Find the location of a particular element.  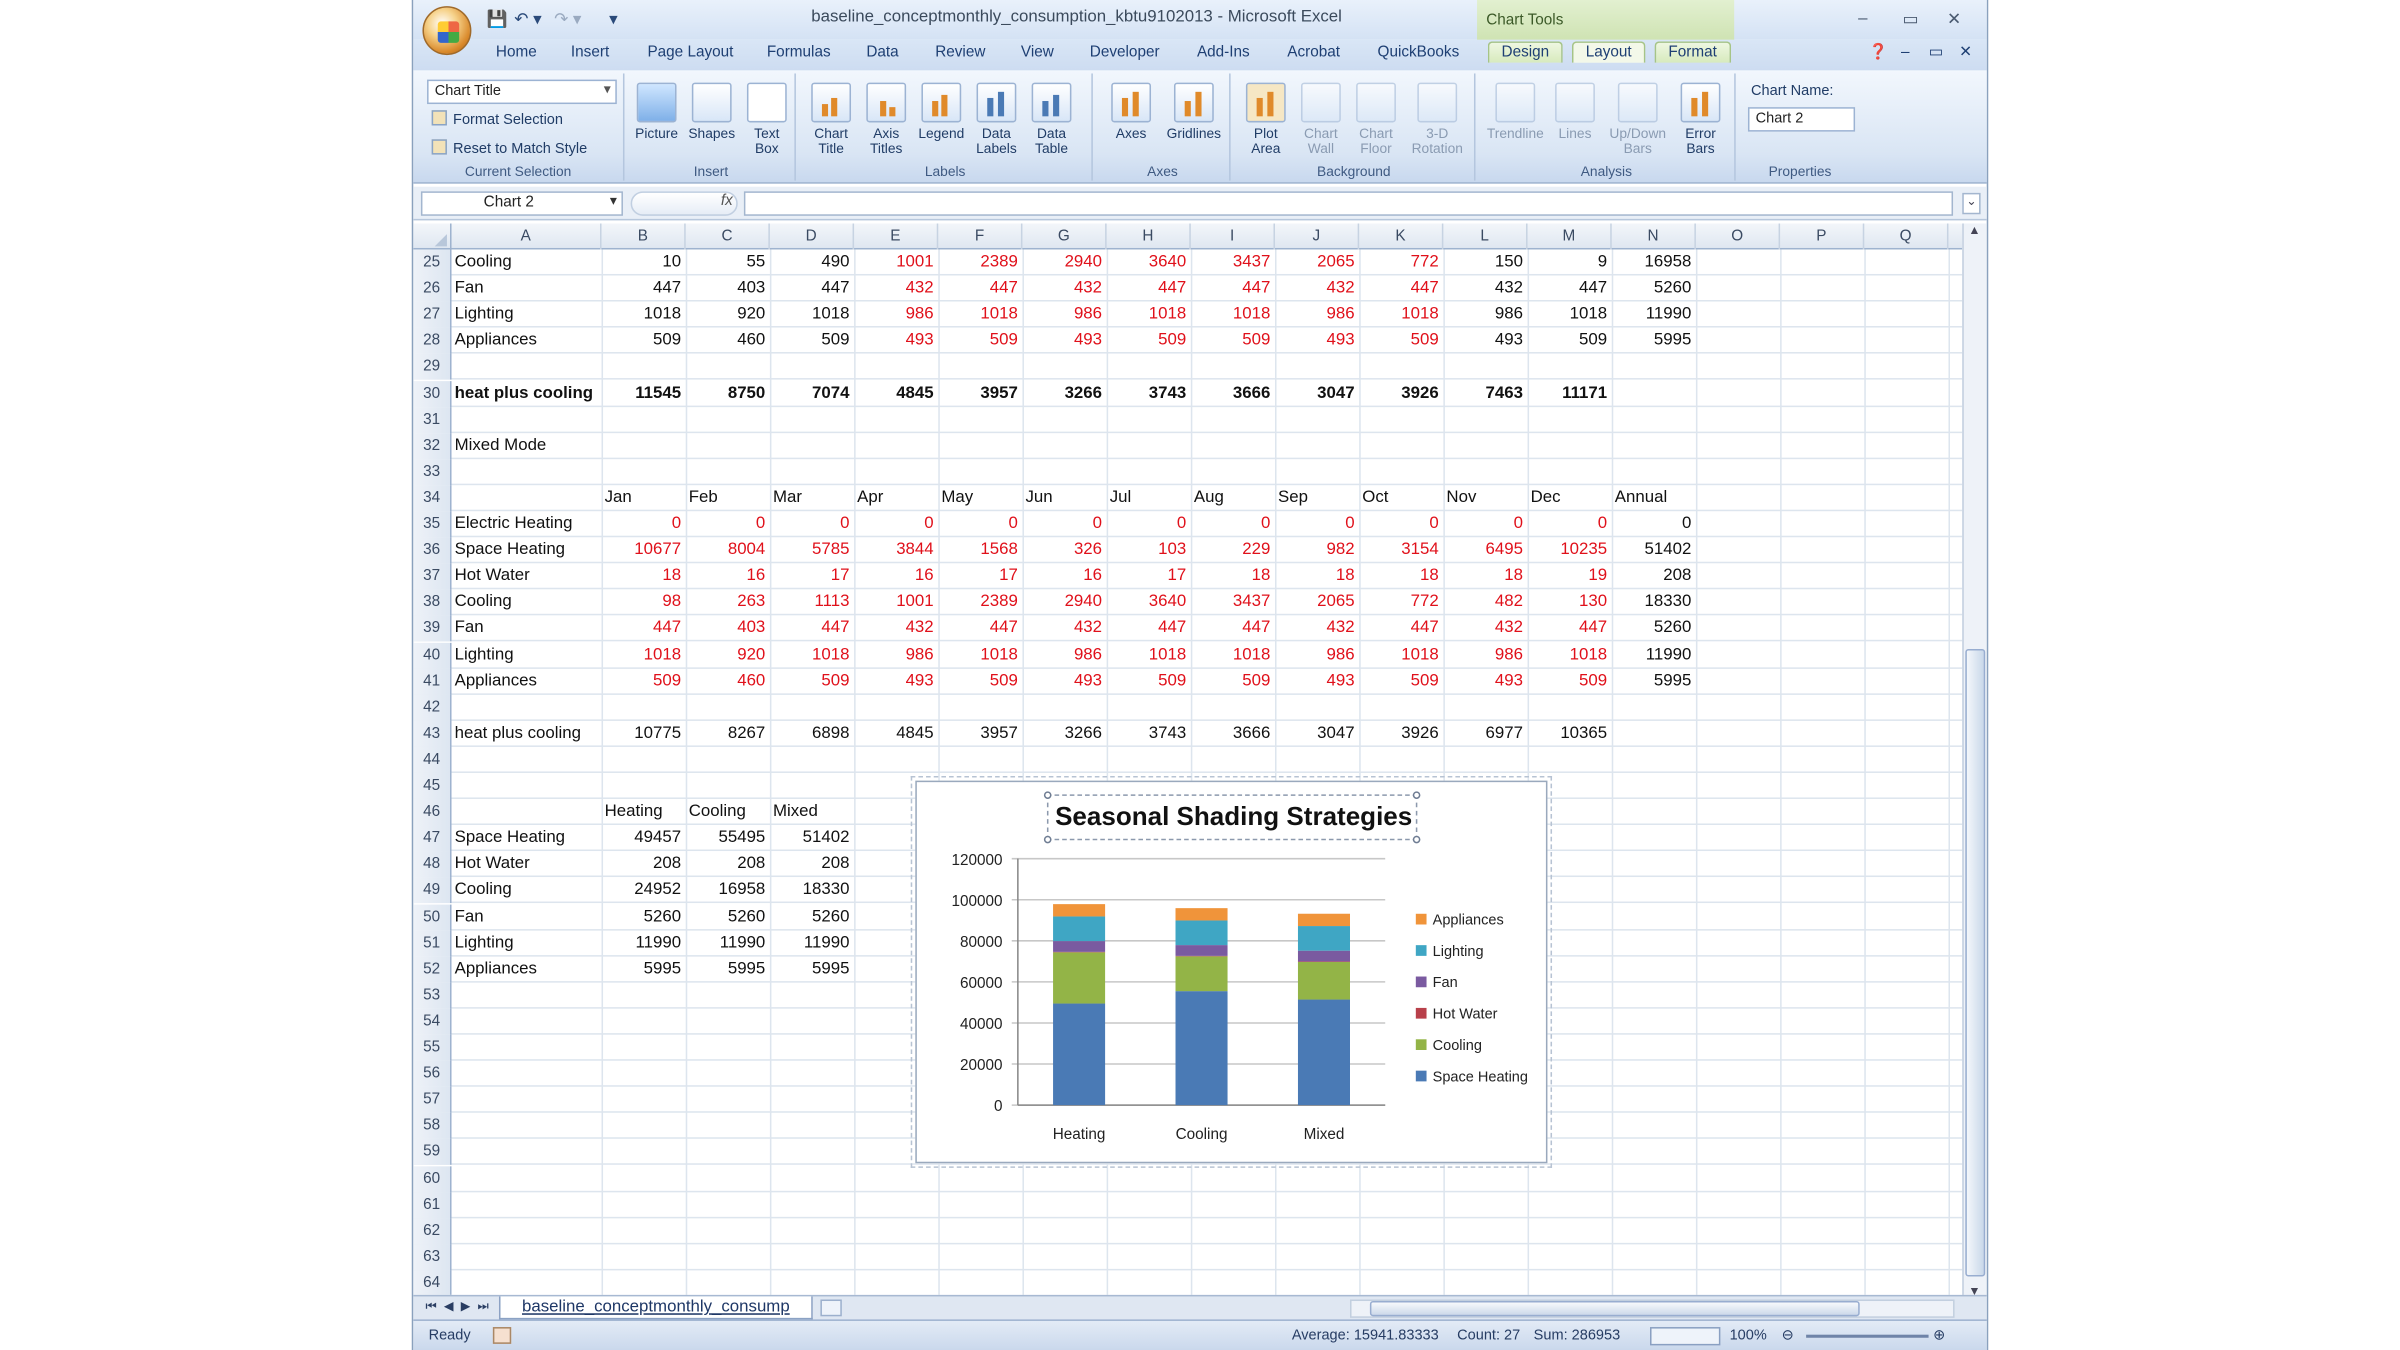

cell-e35: 0 is located at coordinates (896, 524).